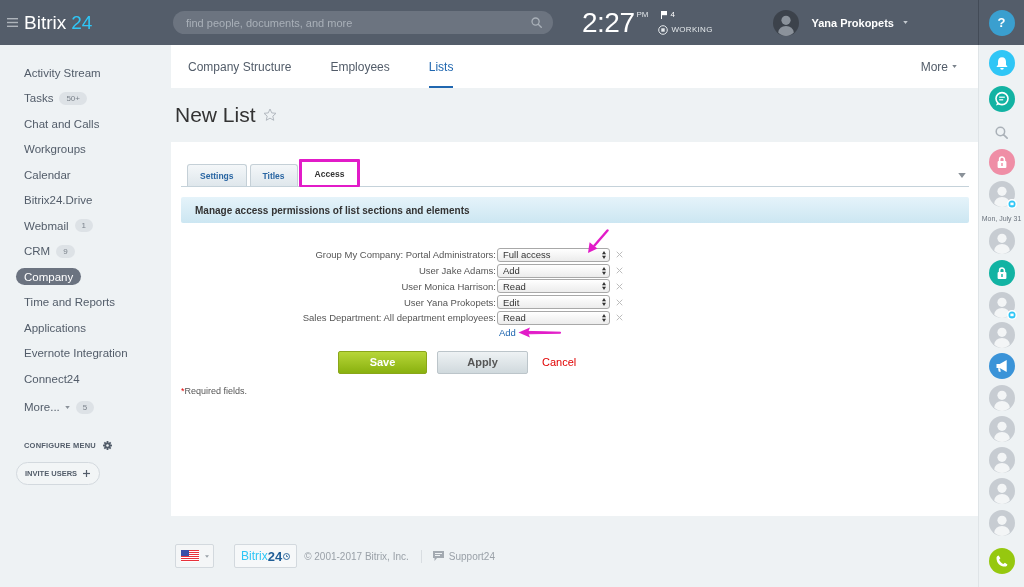 The height and width of the screenshot is (587, 1024). What do you see at coordinates (448, 286) in the screenshot?
I see `permission-label: User Monica Harrison:` at bounding box center [448, 286].